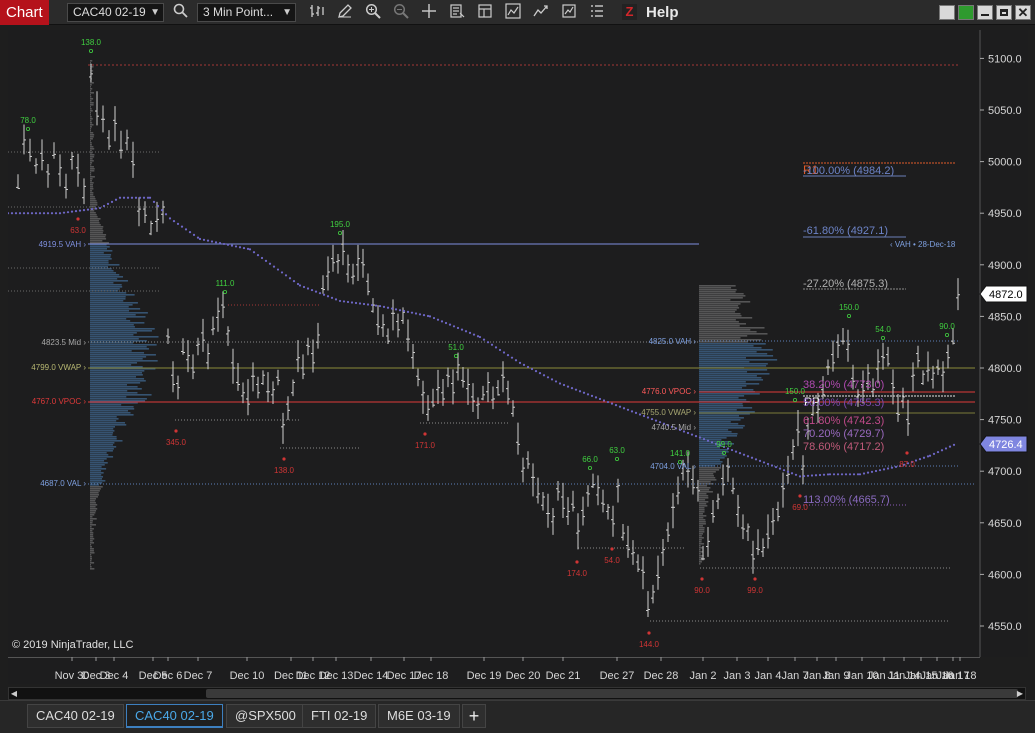 The image size is (1035, 733). Describe the element at coordinates (669, 391) in the screenshot. I see `volume-profile-label-week2: 4776.0 VPOC ›` at that location.